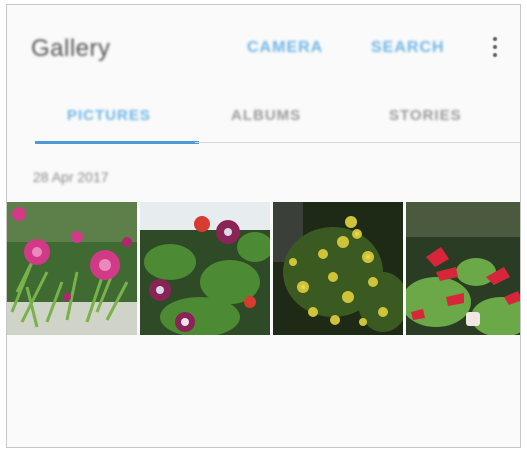 The height and width of the screenshot is (454, 527). I want to click on section-date-header: 28 Apr 2017, so click(71, 177).